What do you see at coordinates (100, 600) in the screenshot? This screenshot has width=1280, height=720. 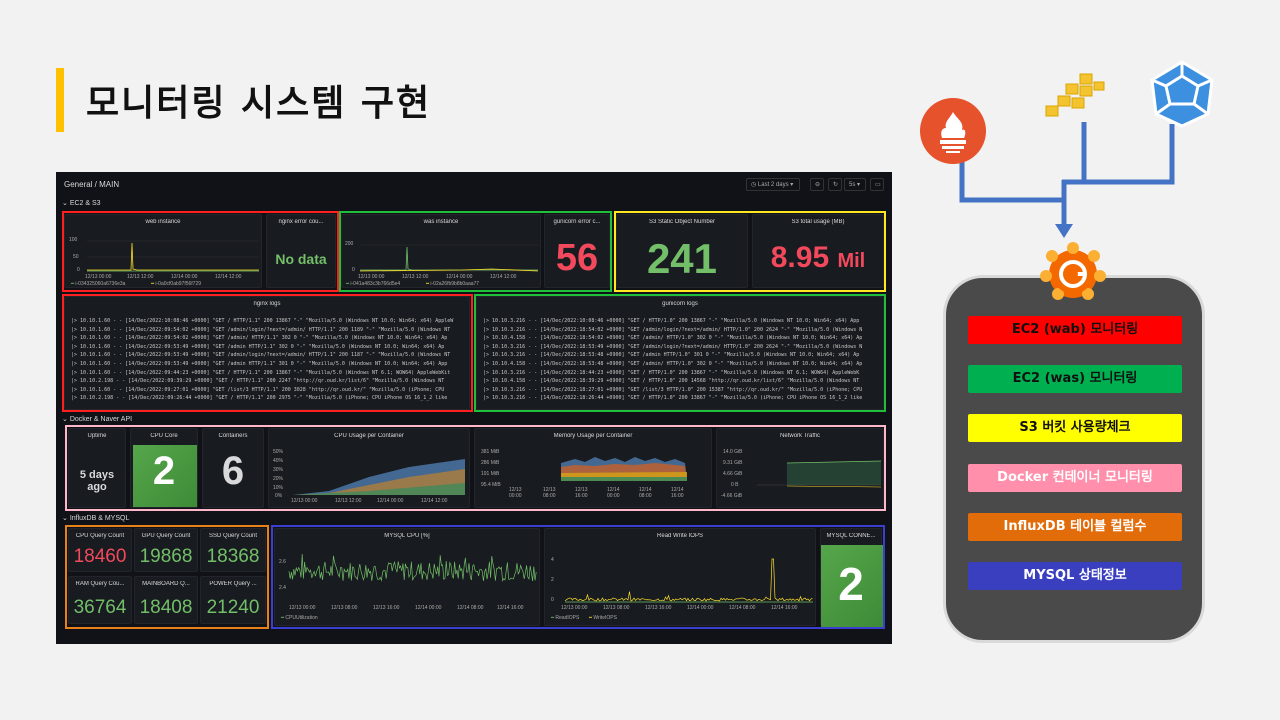 I see `panel-ram-query: RAM Query Cou... 36764` at bounding box center [100, 600].